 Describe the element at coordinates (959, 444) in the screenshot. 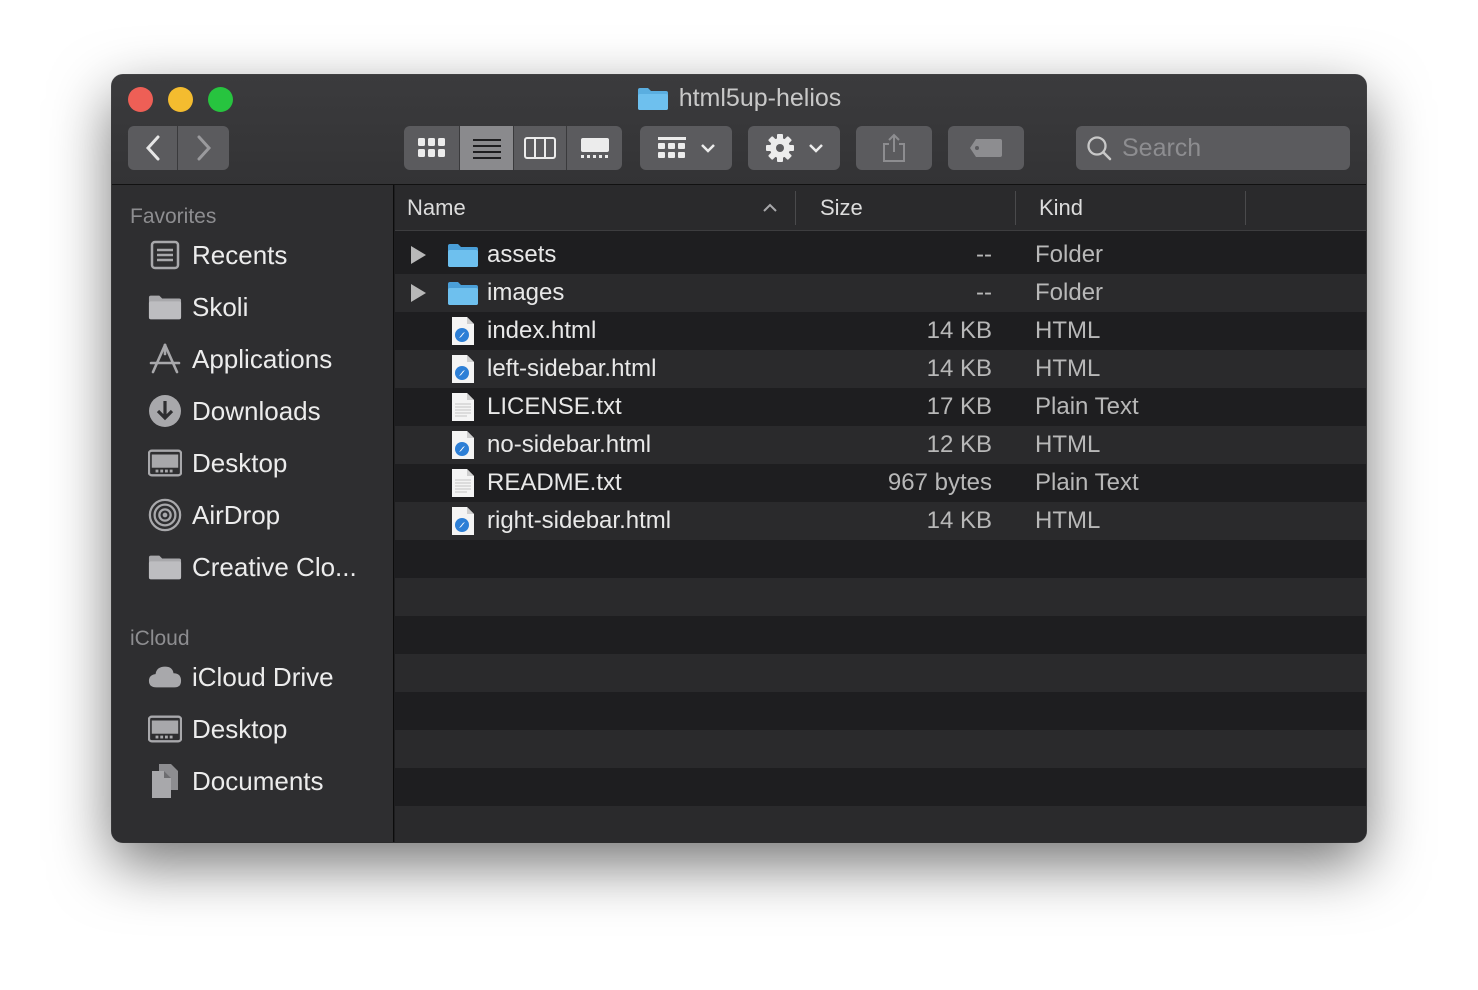

I see `file-size: 12 KB` at that location.